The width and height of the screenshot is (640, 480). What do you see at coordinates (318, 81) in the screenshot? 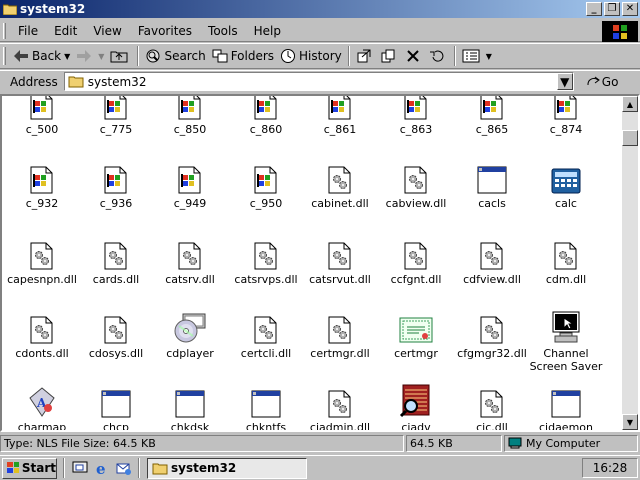
I see `address-field: system32 ▼` at bounding box center [318, 81].